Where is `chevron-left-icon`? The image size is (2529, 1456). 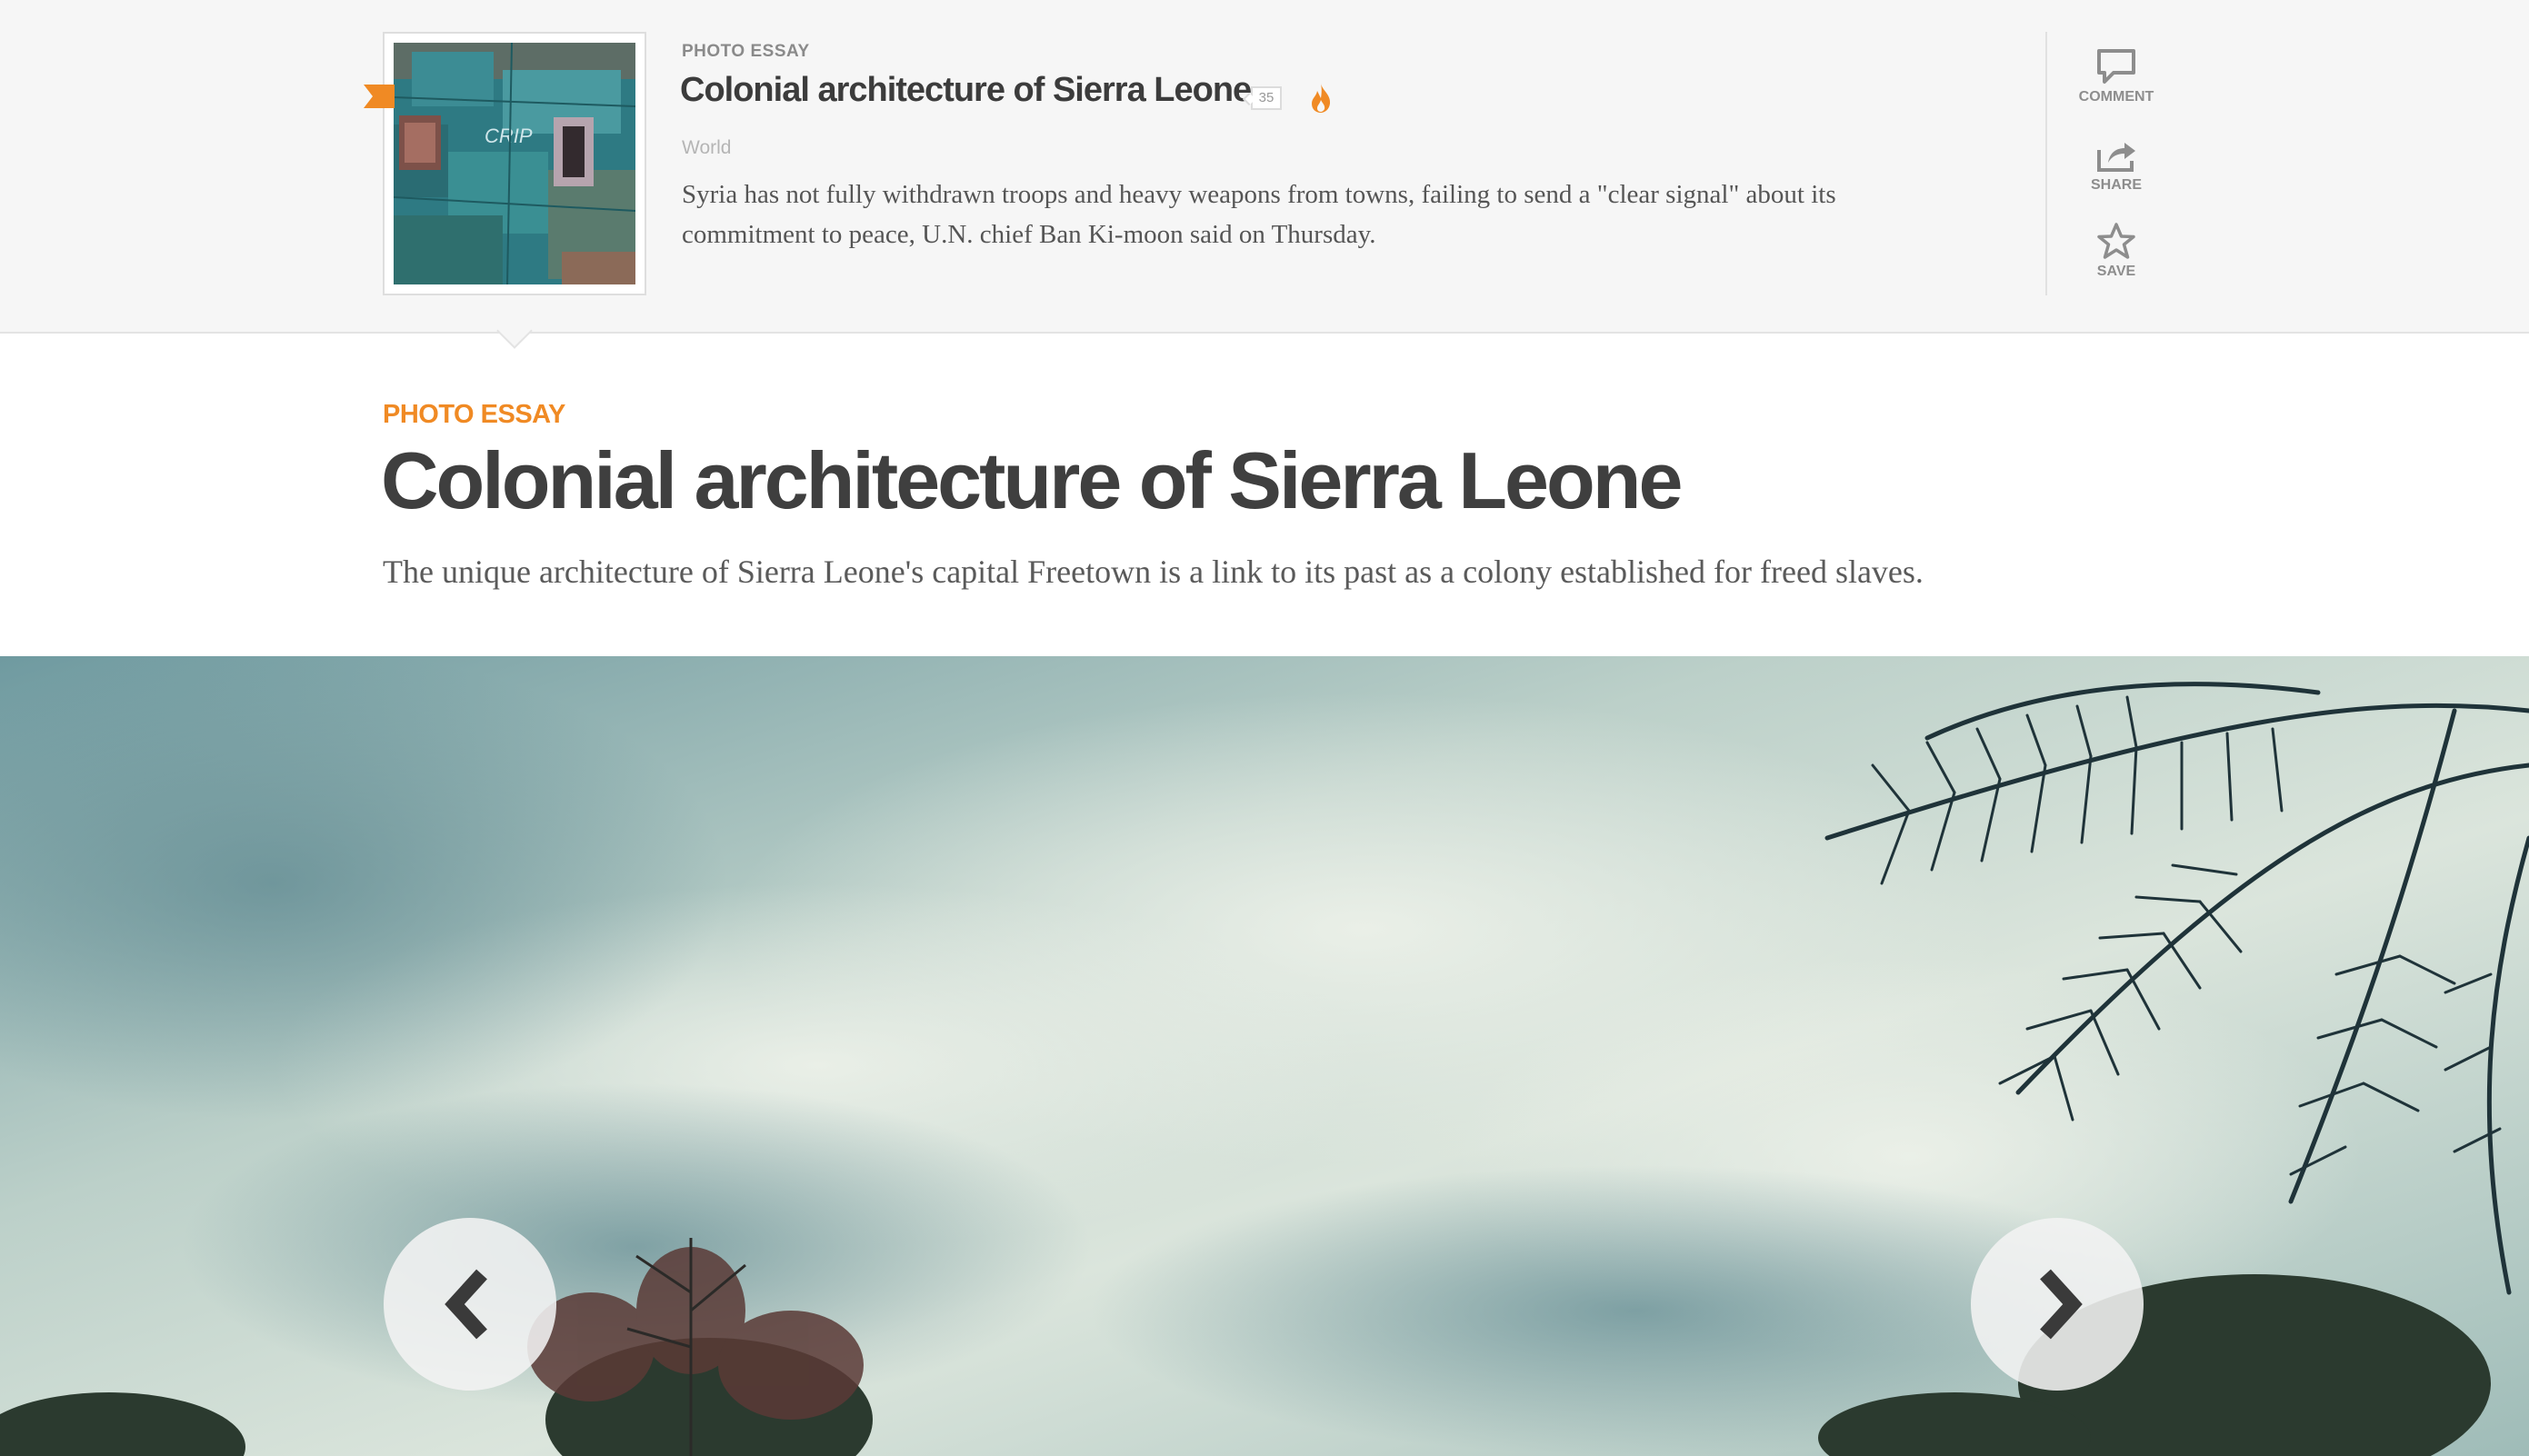
chevron-left-icon is located at coordinates (466, 1304).